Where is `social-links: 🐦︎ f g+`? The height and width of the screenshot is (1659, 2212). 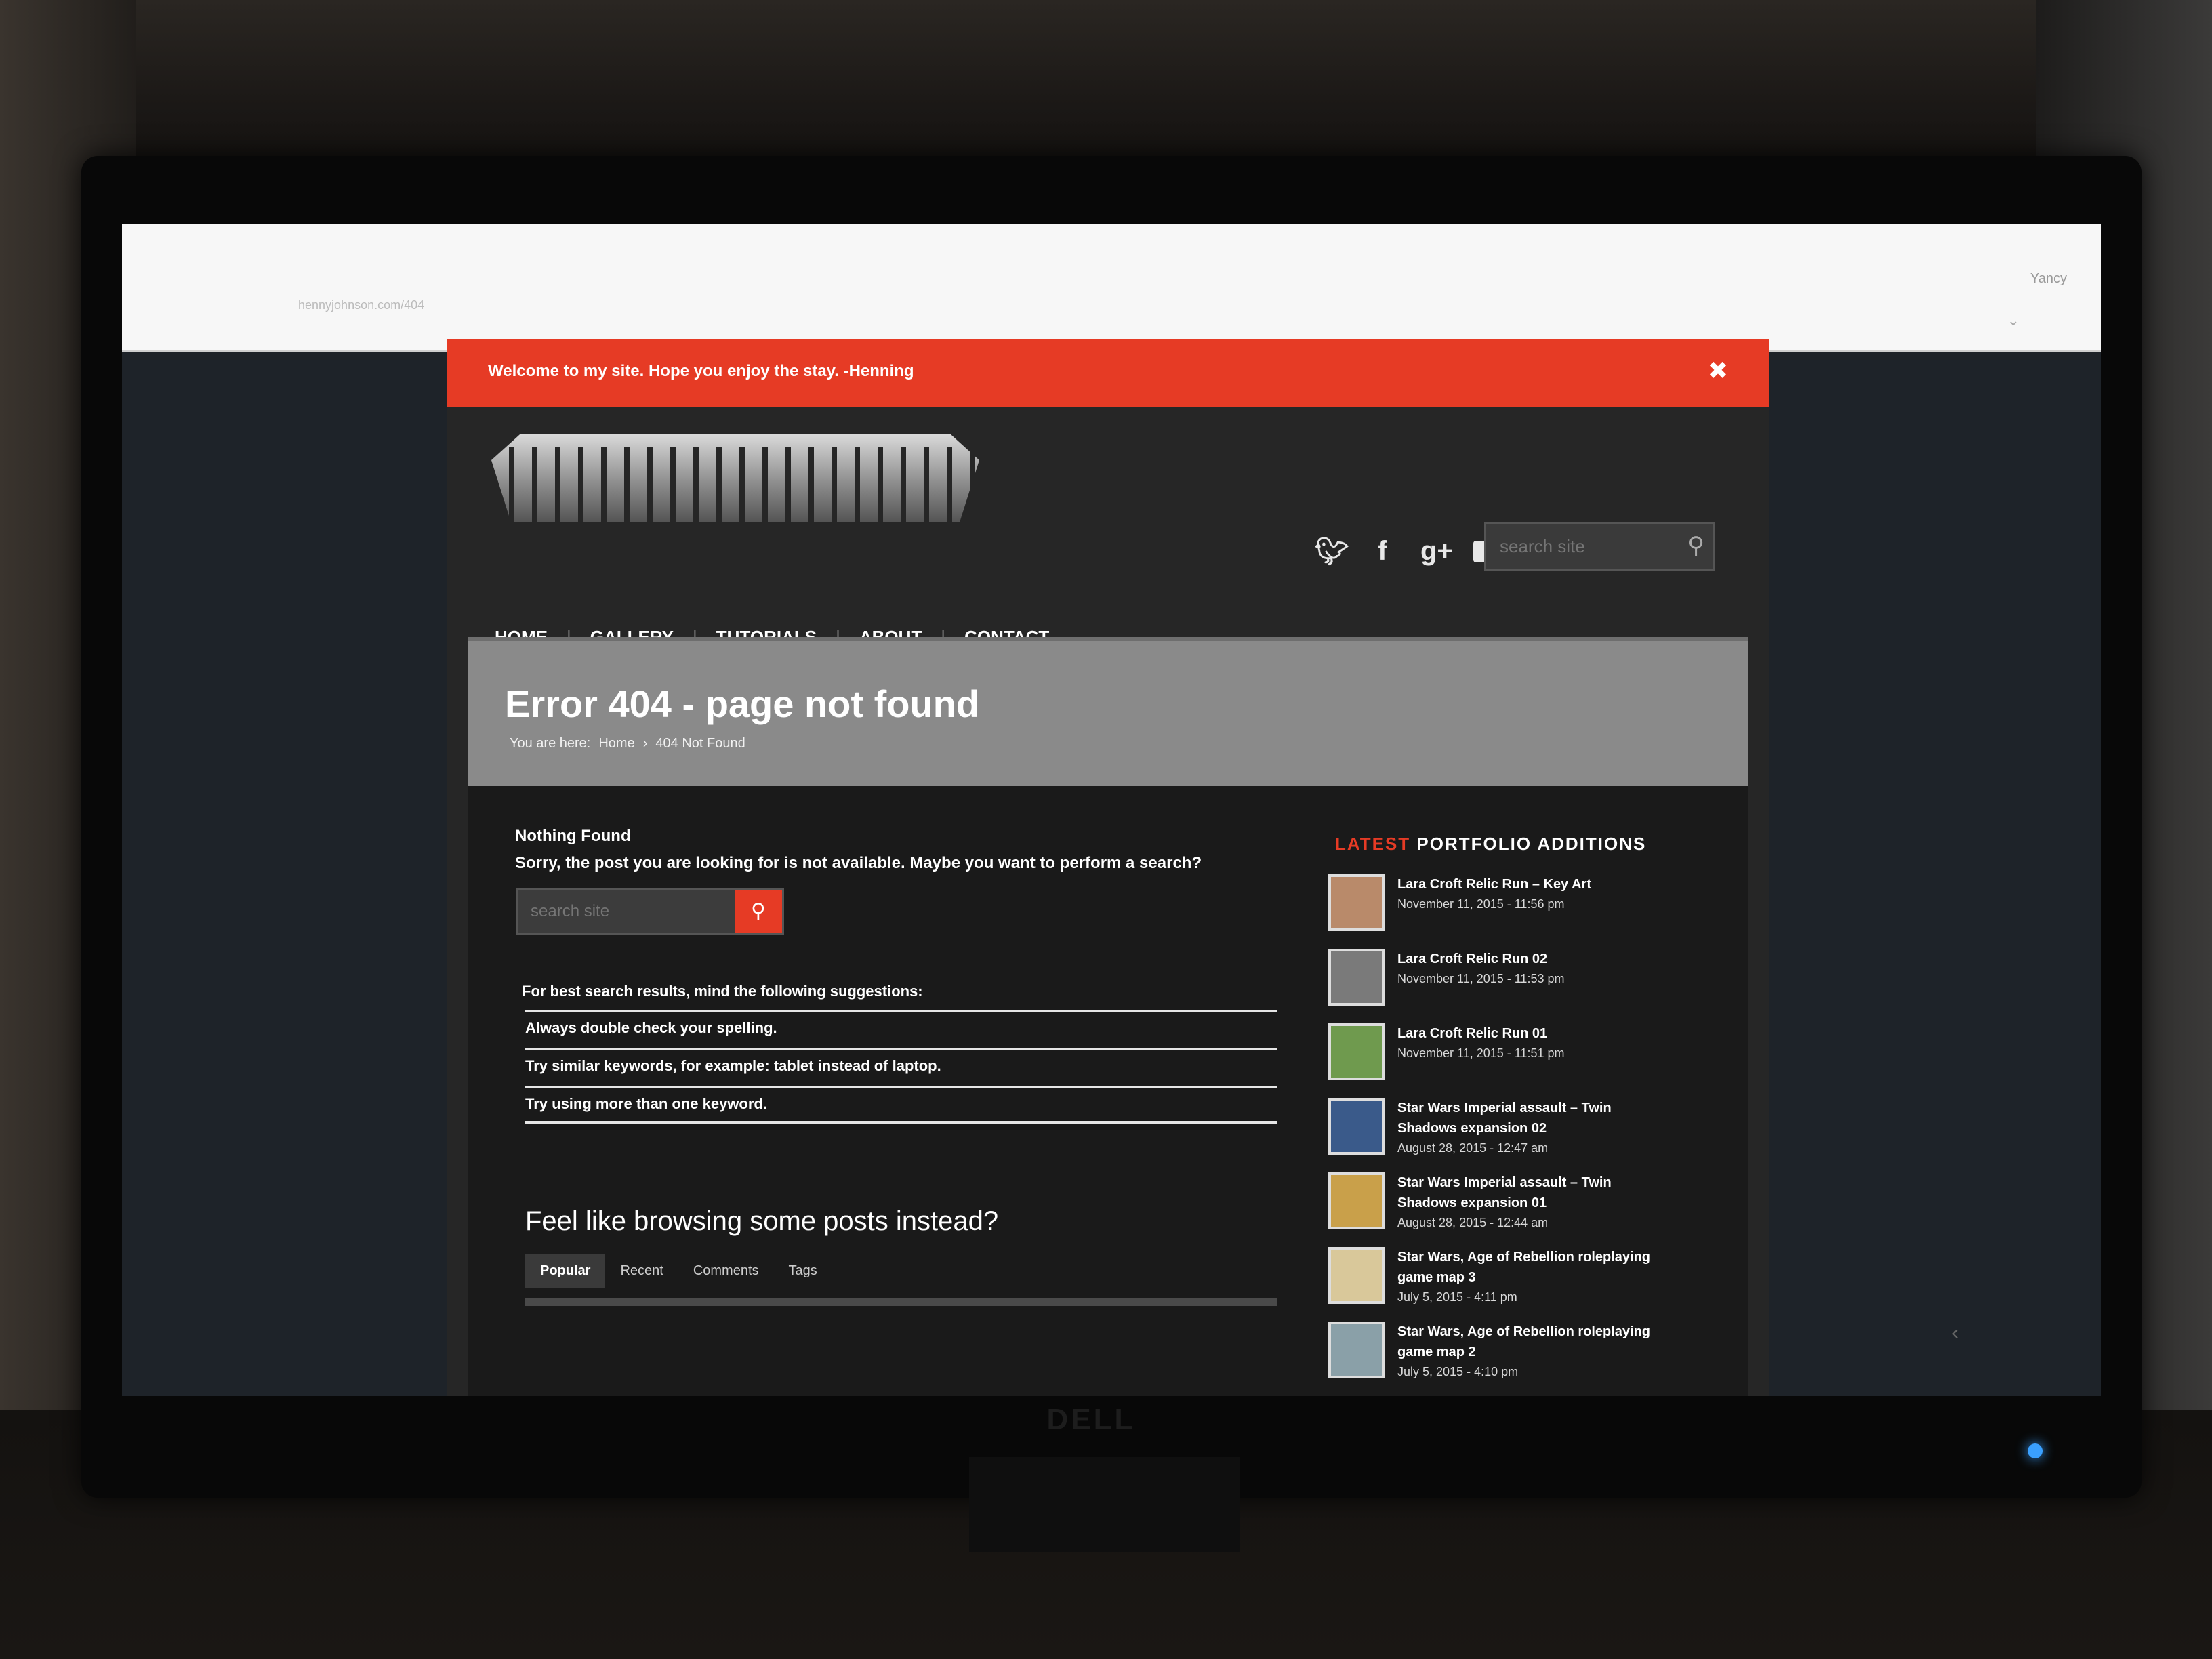
social-links: 🐦︎ f g+ is located at coordinates (1409, 551).